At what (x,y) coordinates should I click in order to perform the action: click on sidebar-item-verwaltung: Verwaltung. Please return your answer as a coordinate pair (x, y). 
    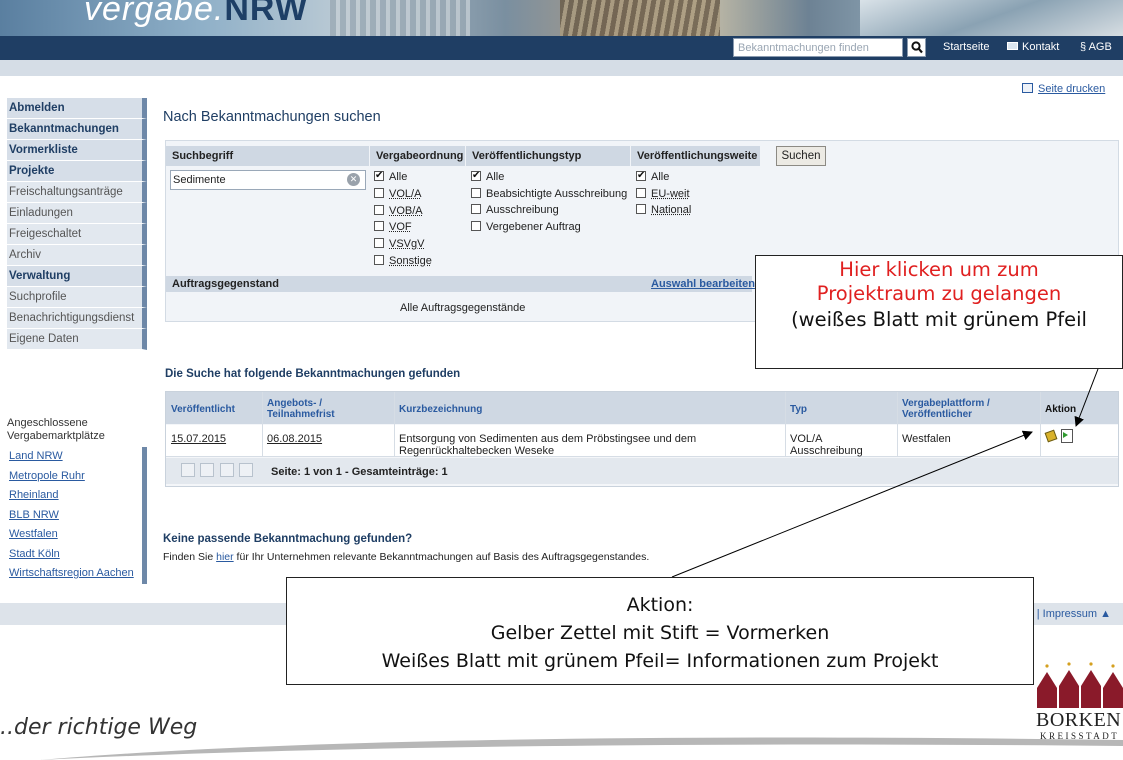
    Looking at the image, I should click on (77, 276).